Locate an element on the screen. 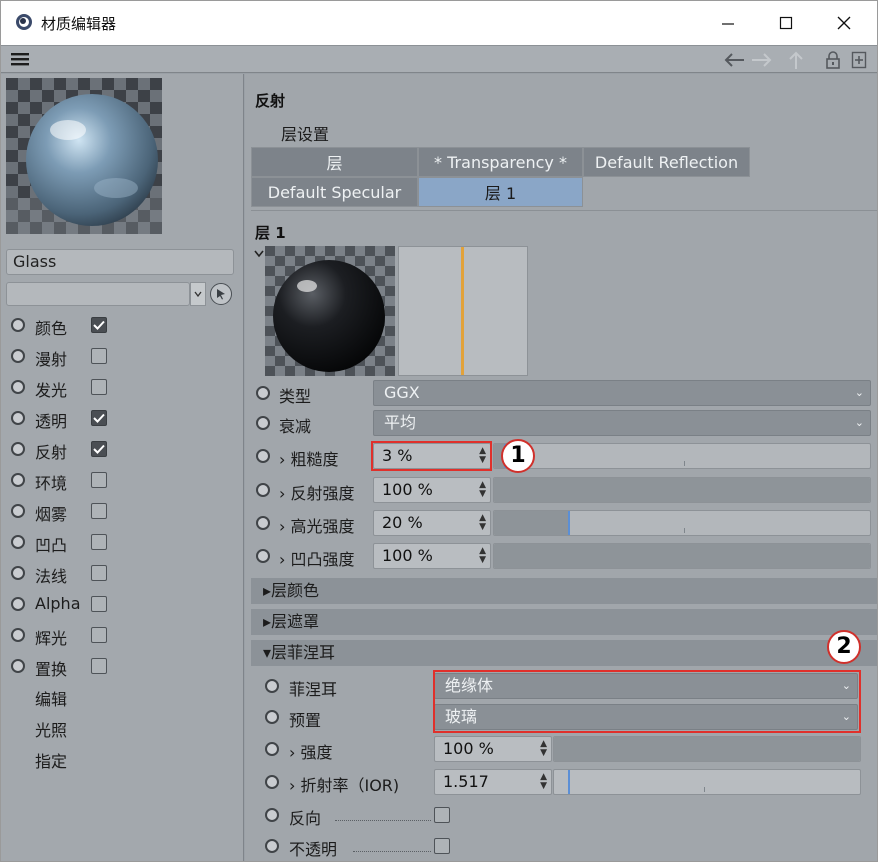 The height and width of the screenshot is (862, 878). close-button is located at coordinates (844, 23).